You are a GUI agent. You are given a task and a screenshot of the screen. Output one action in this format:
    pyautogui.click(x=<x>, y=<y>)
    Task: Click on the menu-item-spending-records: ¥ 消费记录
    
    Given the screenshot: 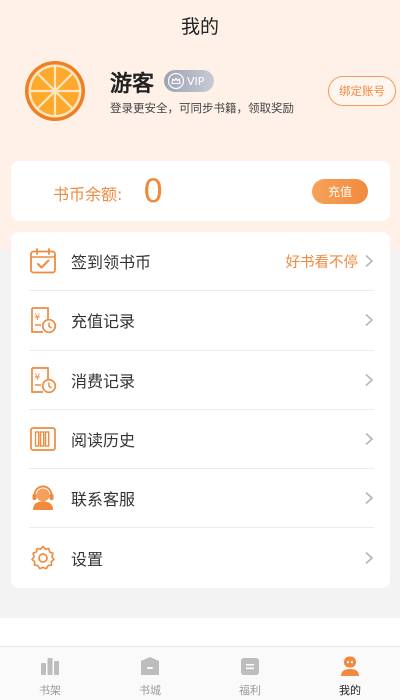 What is the action you would take?
    pyautogui.click(x=201, y=380)
    